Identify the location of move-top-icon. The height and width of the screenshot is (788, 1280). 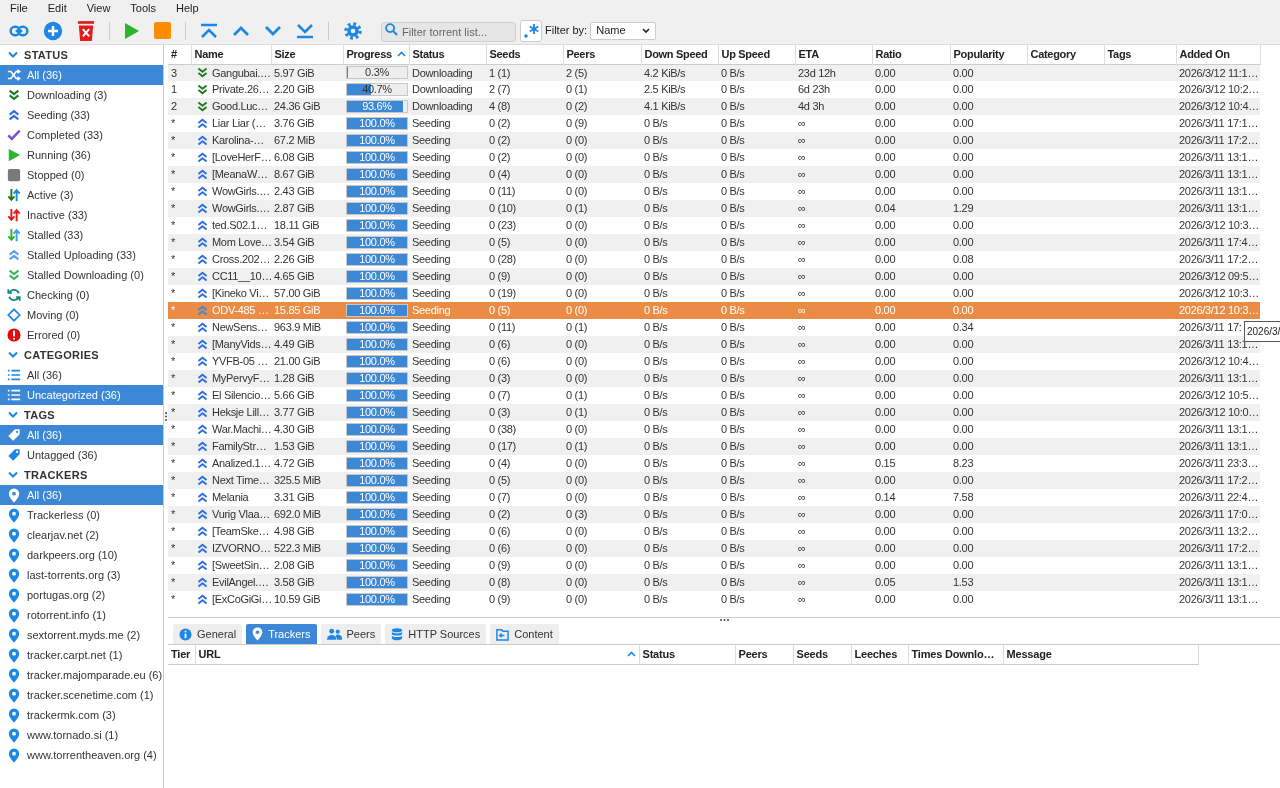
(209, 30).